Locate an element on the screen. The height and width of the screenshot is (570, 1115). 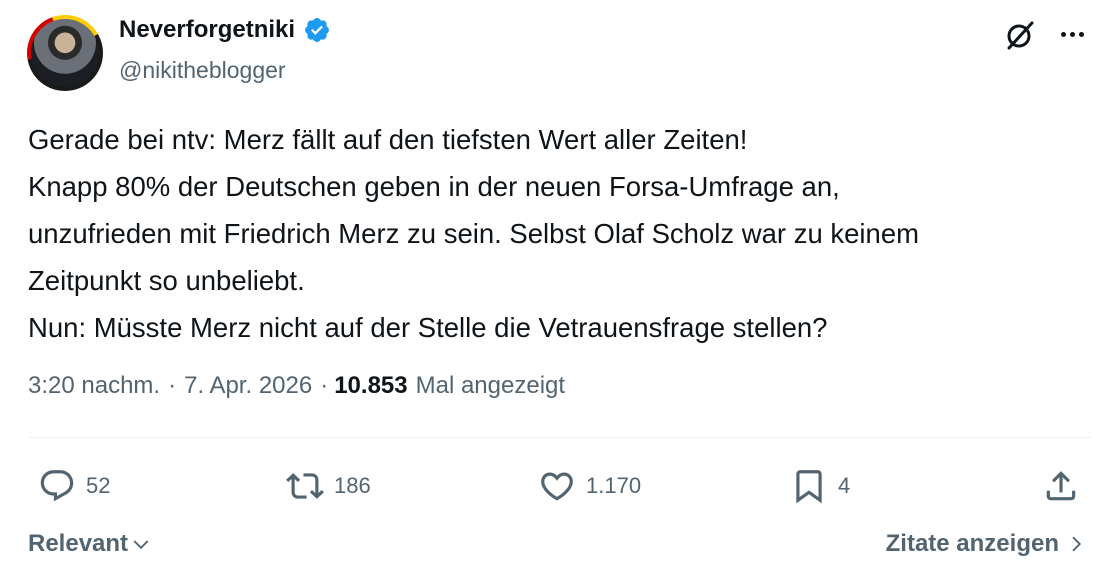
share-button is located at coordinates (1061, 486).